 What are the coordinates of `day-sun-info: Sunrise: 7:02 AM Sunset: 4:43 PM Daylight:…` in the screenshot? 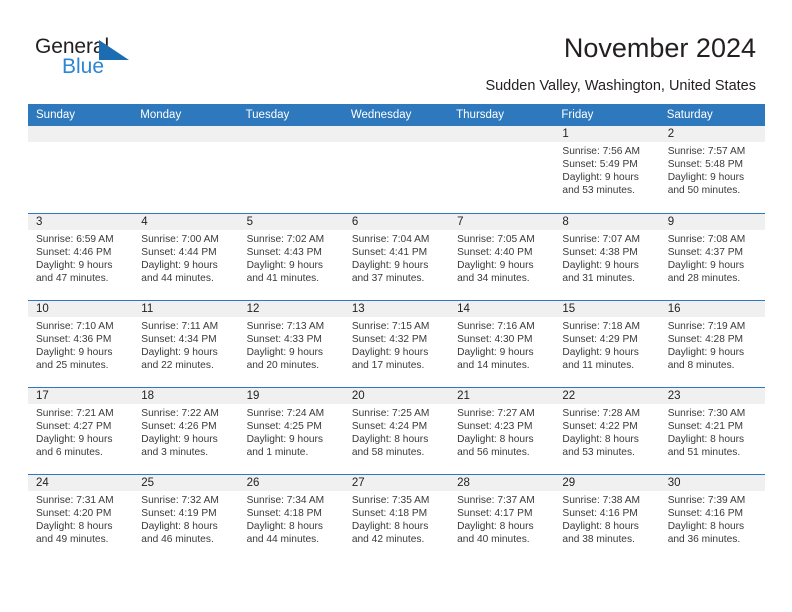 It's located at (291, 257).